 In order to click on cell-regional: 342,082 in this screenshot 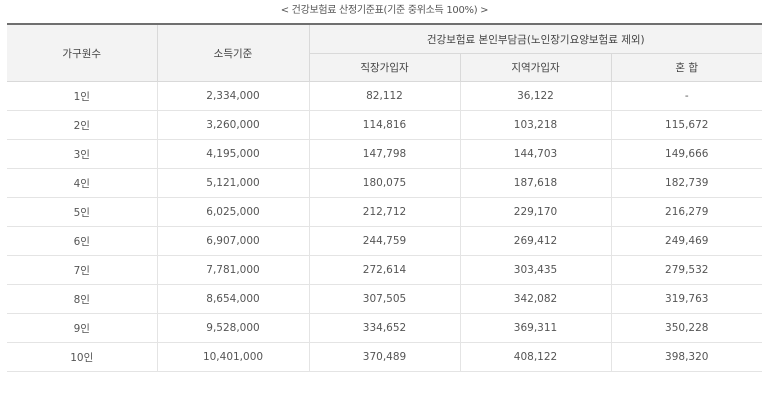, I will do `click(535, 299)`.